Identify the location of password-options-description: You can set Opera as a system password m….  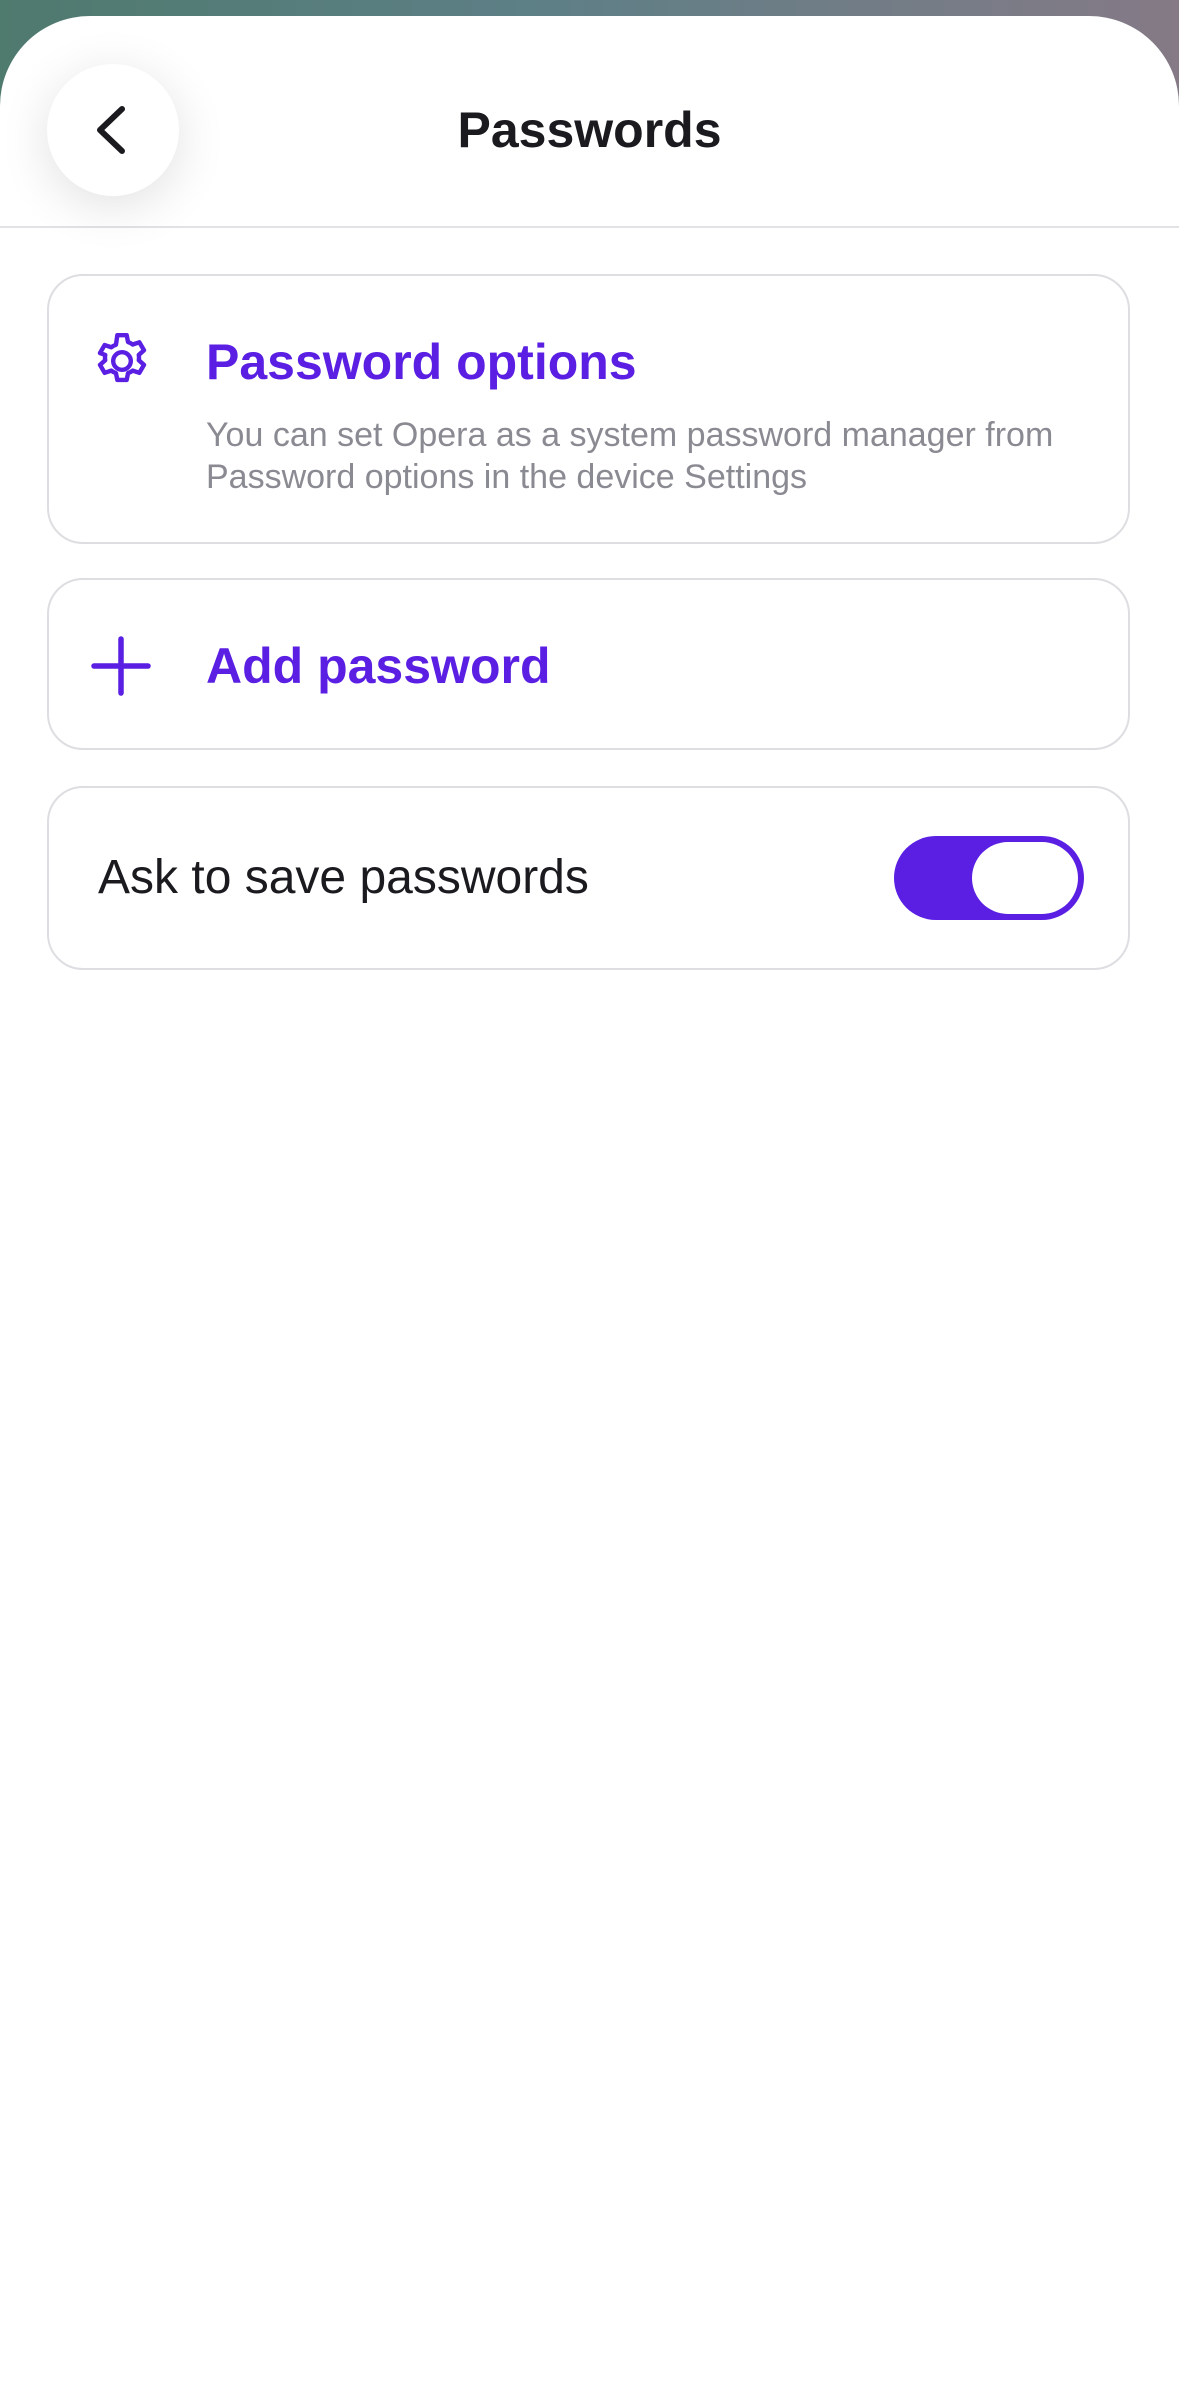
(630, 456).